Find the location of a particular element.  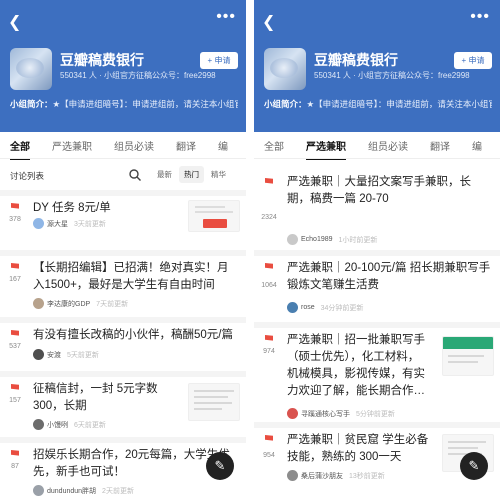

update-time: 7天前更新 is located at coordinates (112, 304).